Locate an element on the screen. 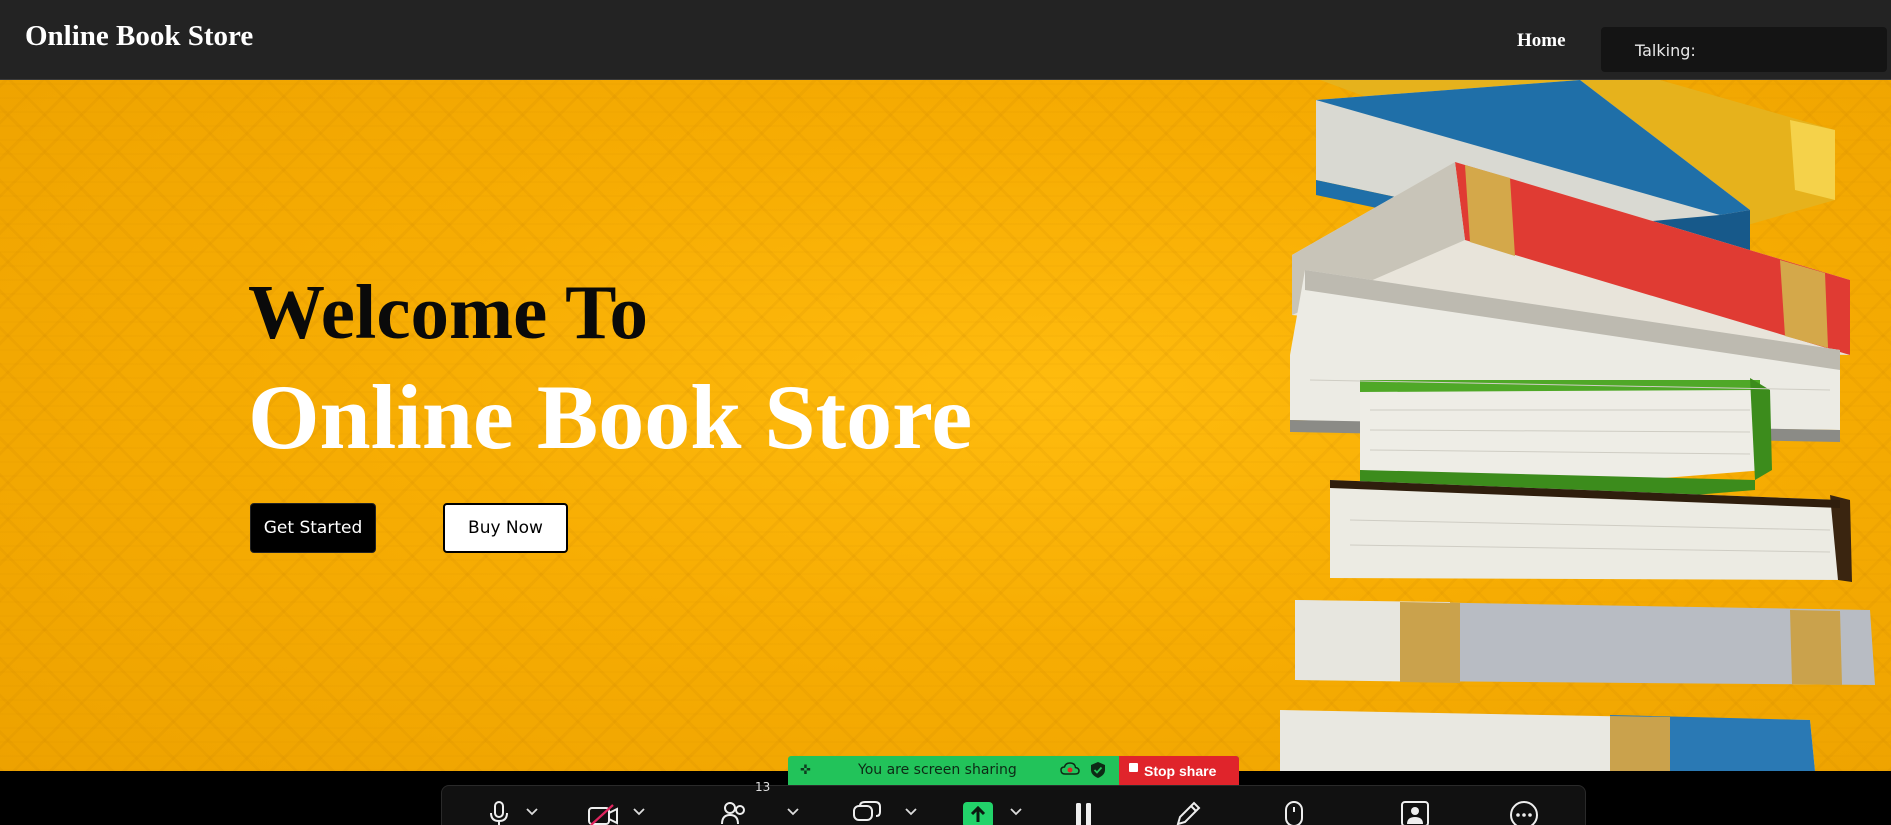 This screenshot has width=1891, height=825. top-navbar: Online Book Store Home Talking: is located at coordinates (945, 40).